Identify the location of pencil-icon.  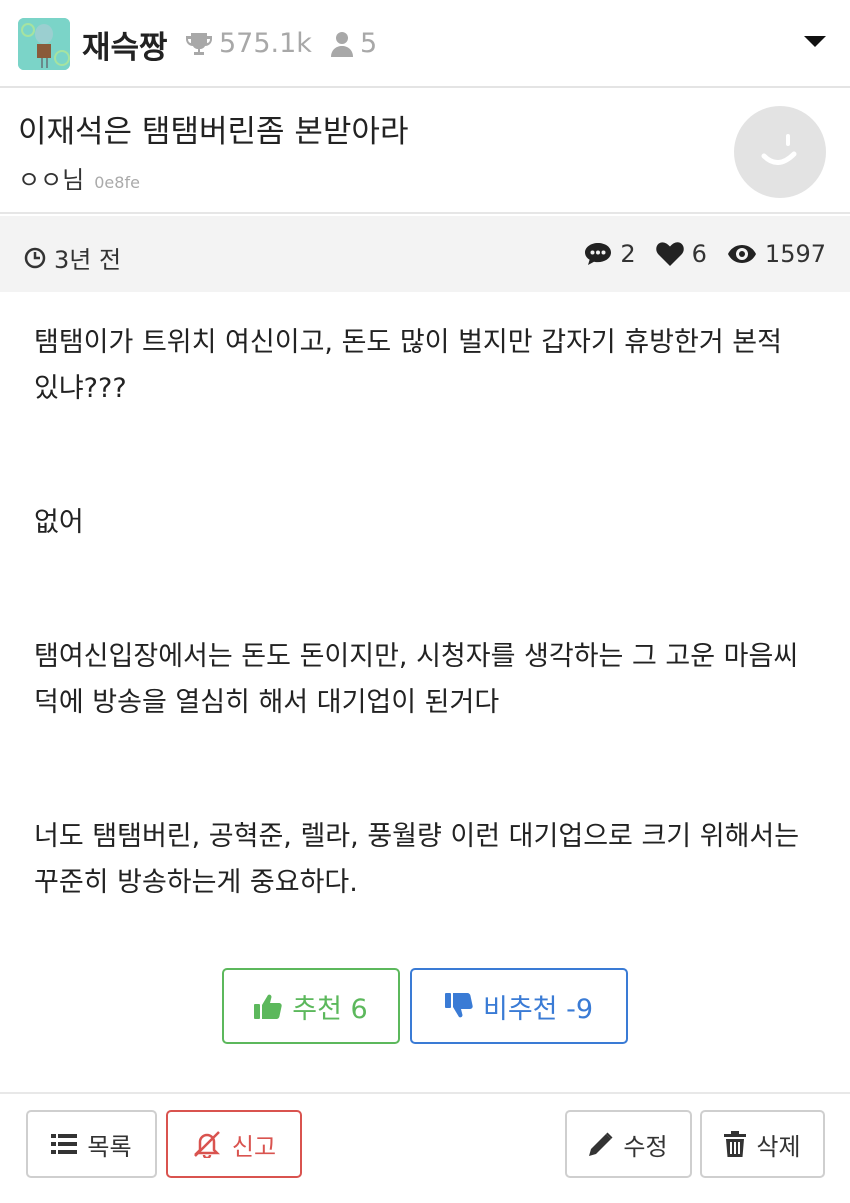
(601, 1144).